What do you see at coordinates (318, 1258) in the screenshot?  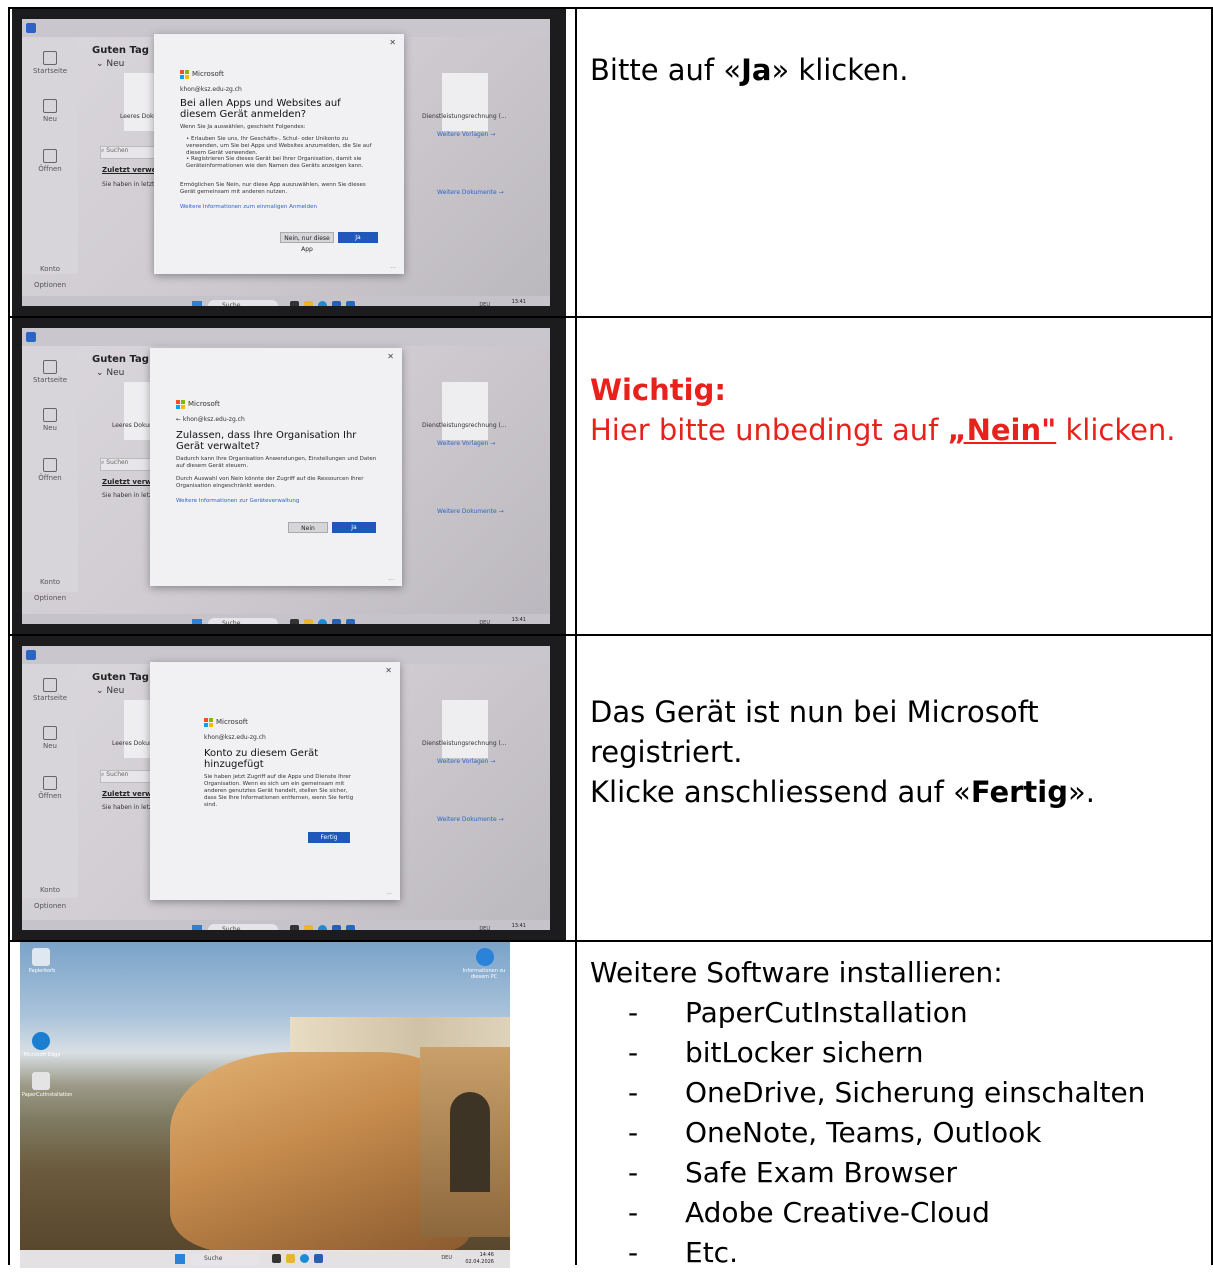 I see `store-icon` at bounding box center [318, 1258].